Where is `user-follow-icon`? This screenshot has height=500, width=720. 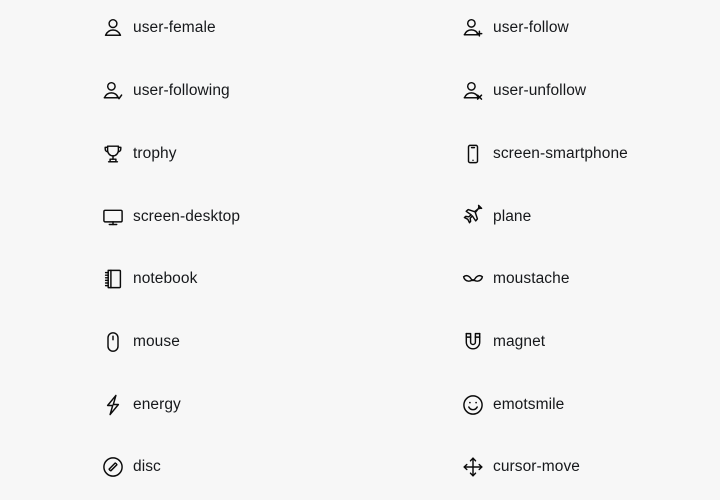
user-follow-icon is located at coordinates (473, 28).